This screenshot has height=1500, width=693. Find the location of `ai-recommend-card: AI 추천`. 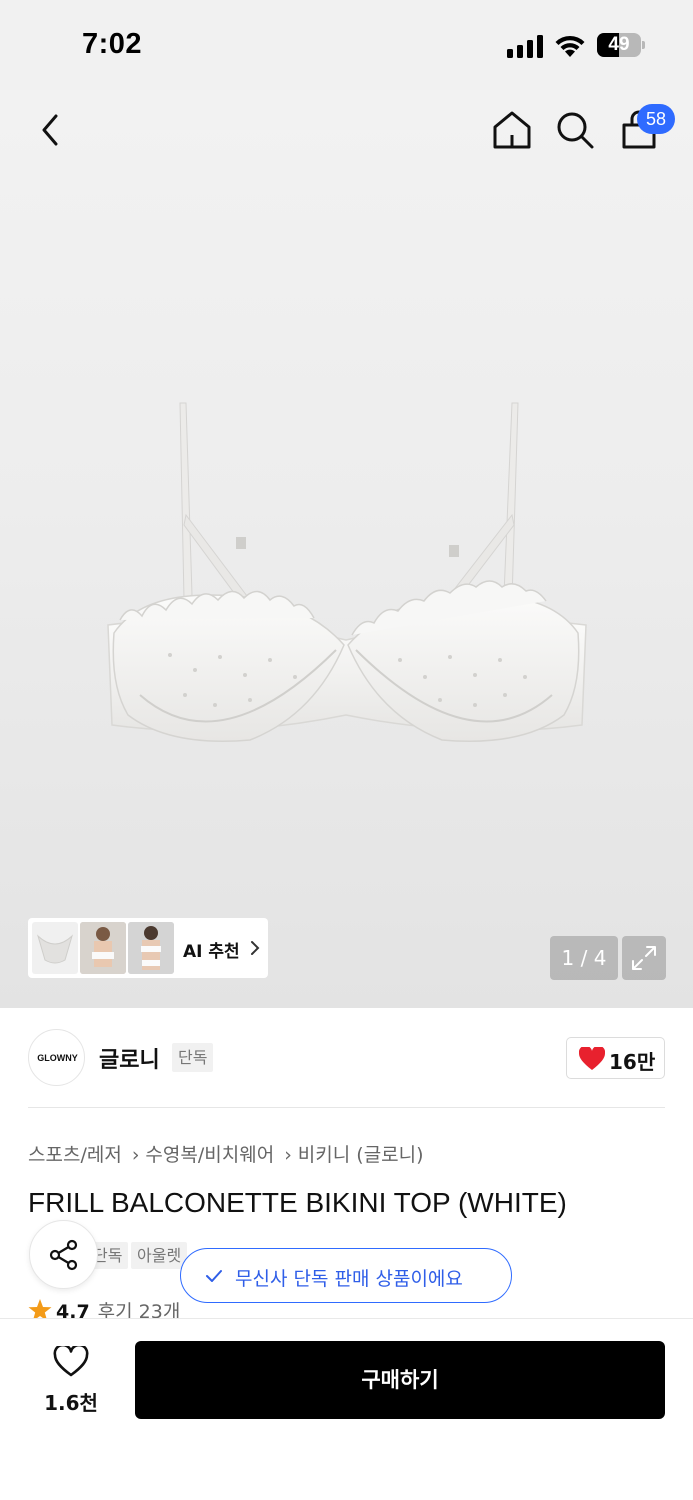

ai-recommend-card: AI 추천 is located at coordinates (148, 948).